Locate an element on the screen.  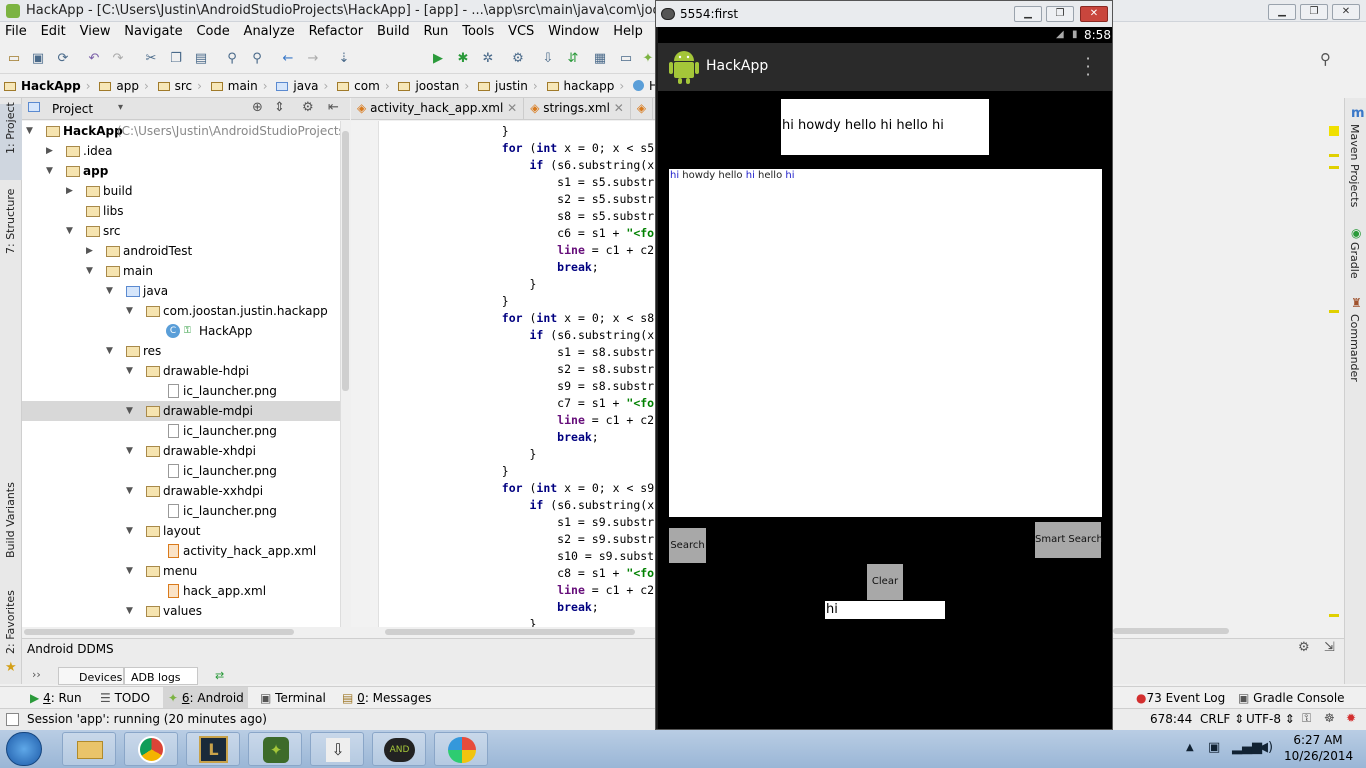
tray-volume-icon: ◀) is located at coordinates (1265, 747).